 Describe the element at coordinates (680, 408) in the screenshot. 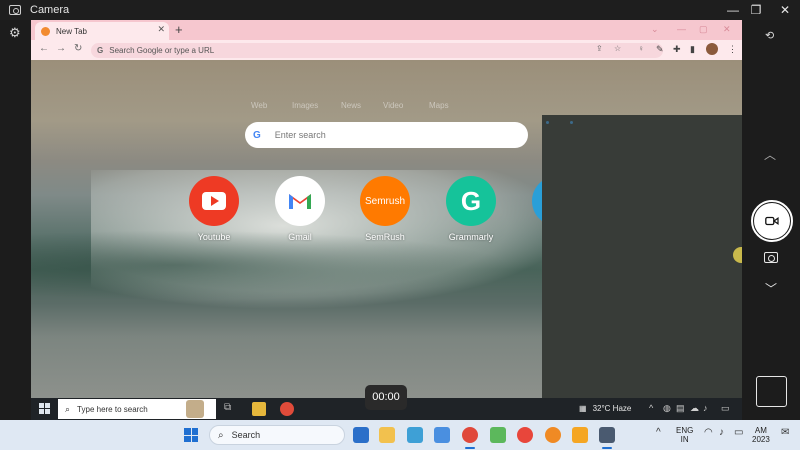

I see `tray-app-icon: ▤` at that location.